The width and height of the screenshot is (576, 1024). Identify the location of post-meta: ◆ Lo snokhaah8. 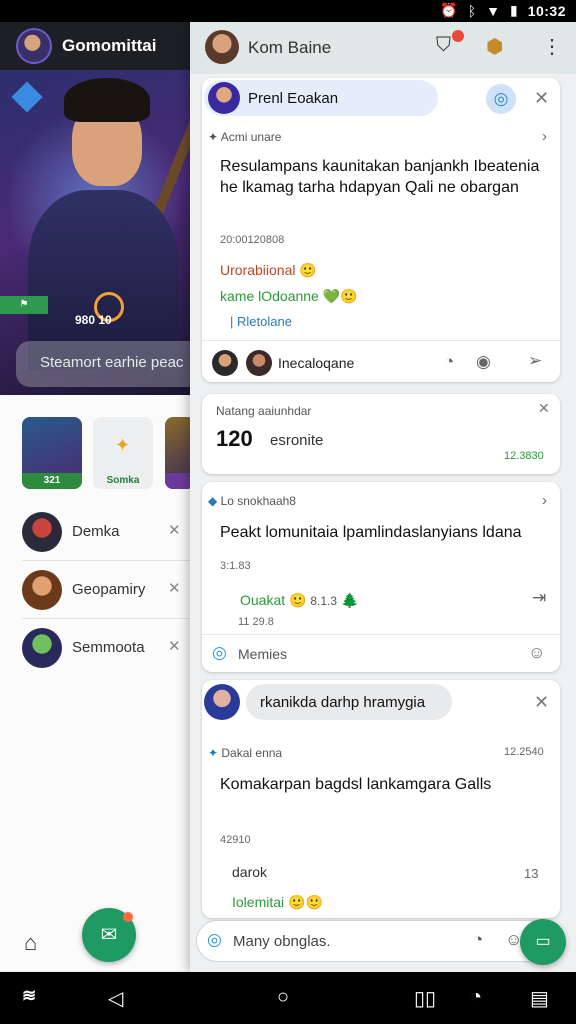
(252, 501).